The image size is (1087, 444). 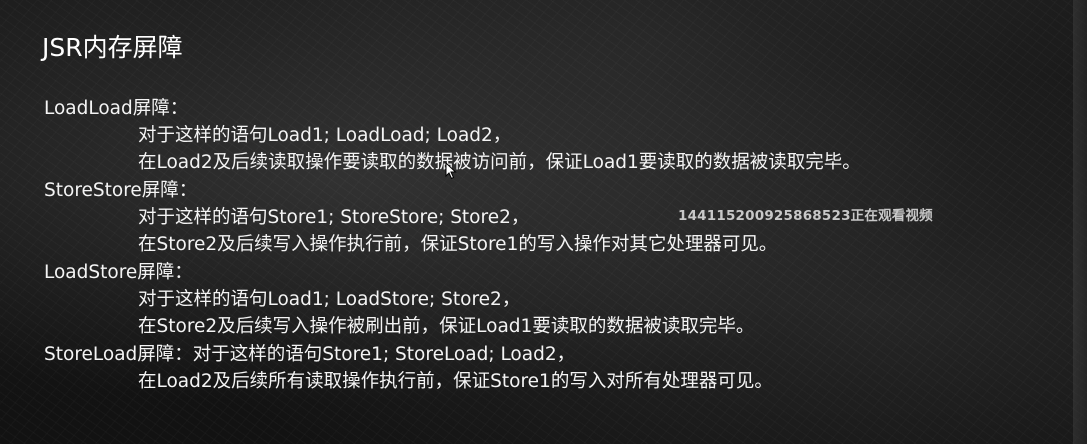 I want to click on loadstore-statement: 对于这样的语句Load1; LoadStore; Store2，, so click(x=329, y=299).